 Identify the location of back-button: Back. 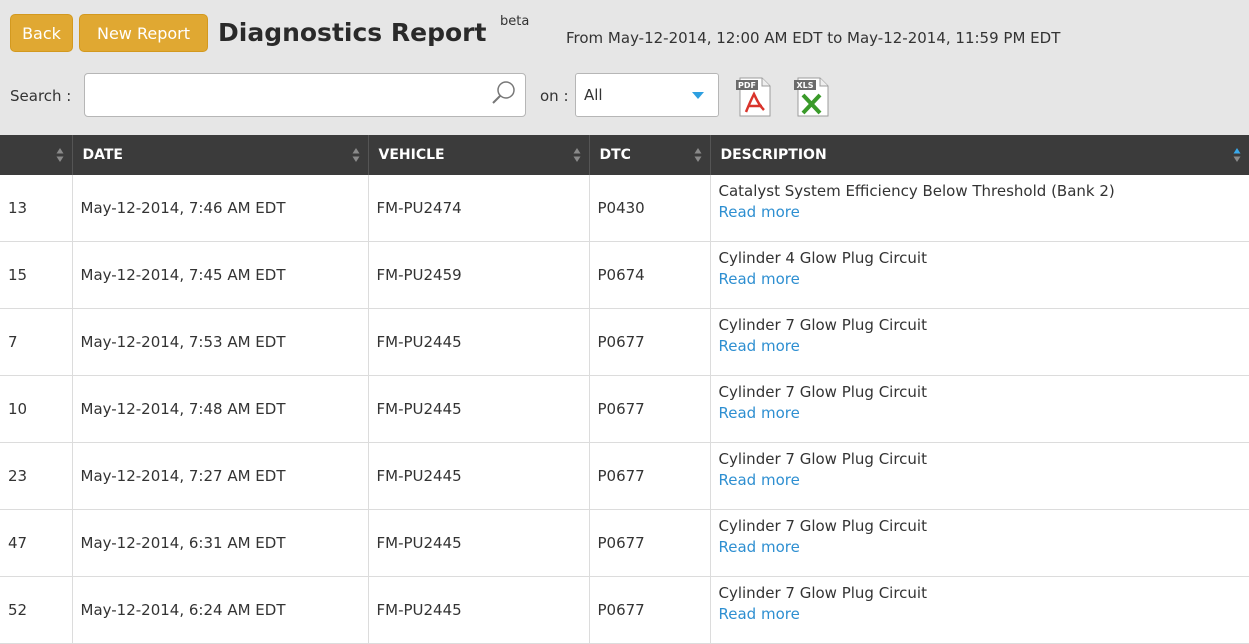
(41, 33).